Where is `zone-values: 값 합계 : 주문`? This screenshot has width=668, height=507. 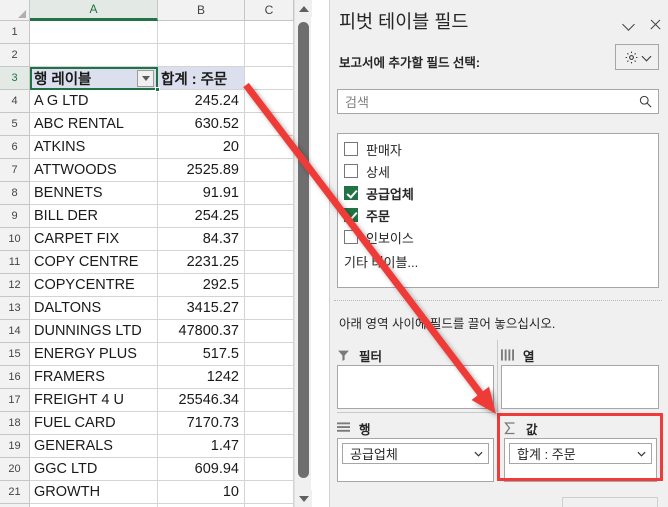
zone-values: 값 합계 : 주문 is located at coordinates (580, 450).